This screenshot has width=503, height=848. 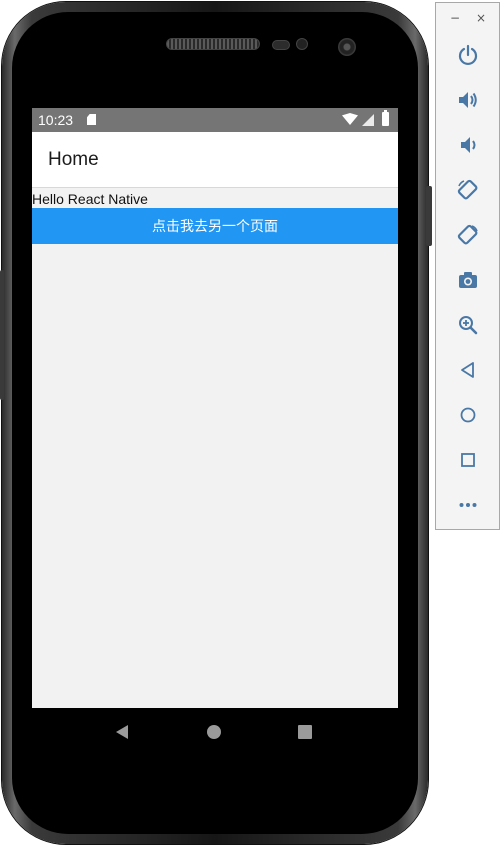 I want to click on recents-icon, so click(x=305, y=732).